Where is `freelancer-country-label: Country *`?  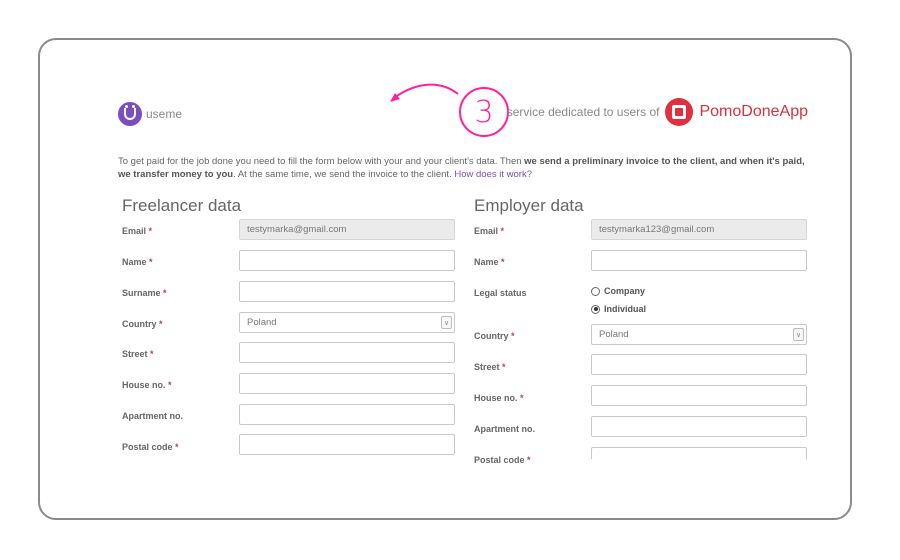
freelancer-country-label: Country * is located at coordinates (142, 324).